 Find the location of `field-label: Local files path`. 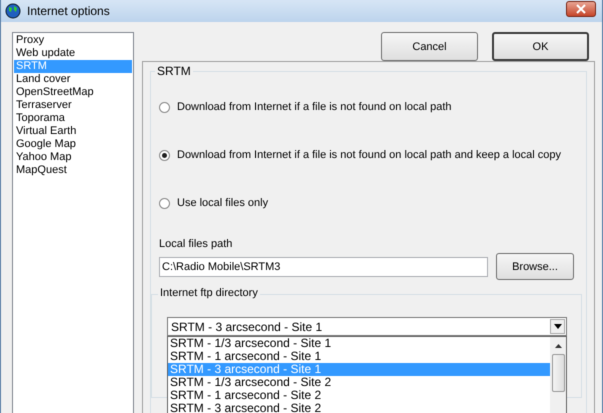

field-label: Local files path is located at coordinates (196, 244).